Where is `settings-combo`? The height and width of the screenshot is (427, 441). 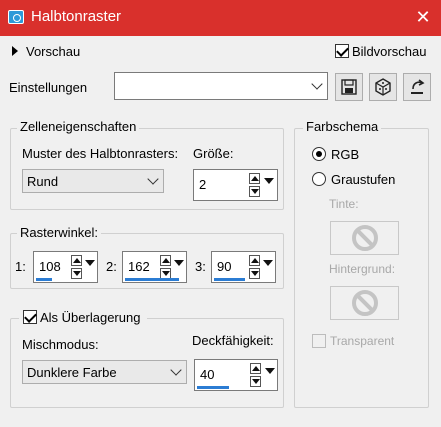
settings-combo is located at coordinates (221, 86).